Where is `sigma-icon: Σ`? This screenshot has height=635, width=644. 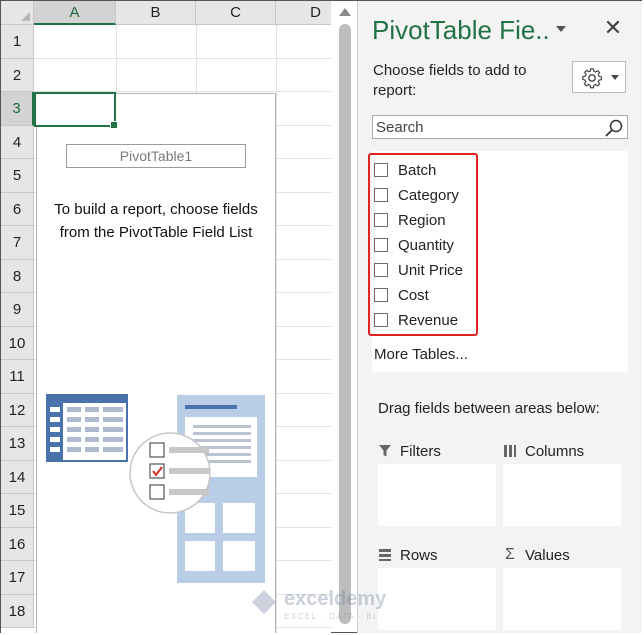 sigma-icon: Σ is located at coordinates (510, 554).